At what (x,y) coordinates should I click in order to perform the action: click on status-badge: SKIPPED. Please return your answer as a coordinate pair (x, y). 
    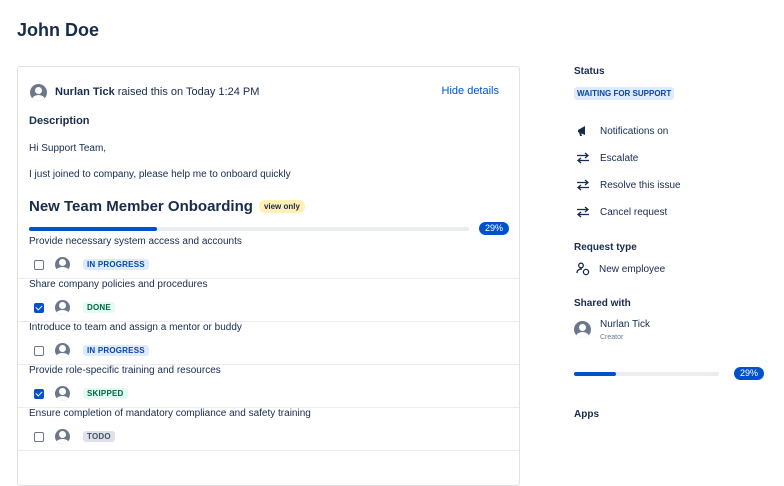
    Looking at the image, I should click on (105, 393).